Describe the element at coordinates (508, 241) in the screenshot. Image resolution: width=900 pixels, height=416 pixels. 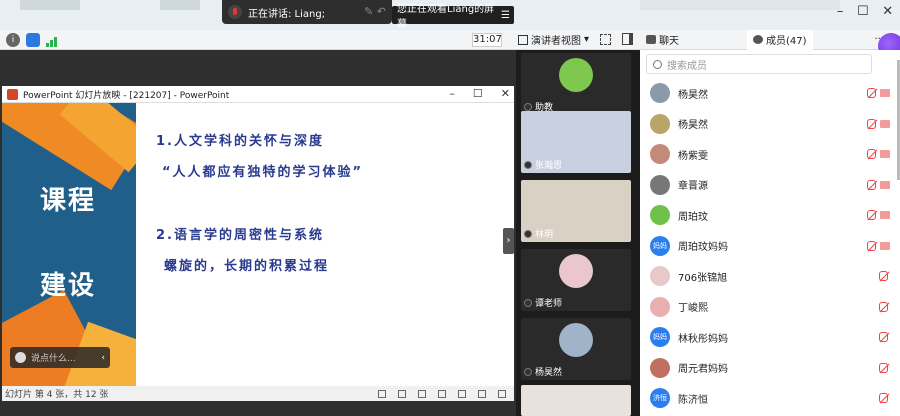
I see `collapse-video-button: ›` at that location.